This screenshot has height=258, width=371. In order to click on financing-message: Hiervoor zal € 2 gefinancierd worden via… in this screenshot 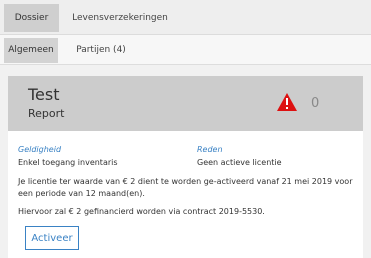, I will do `click(141, 211)`.